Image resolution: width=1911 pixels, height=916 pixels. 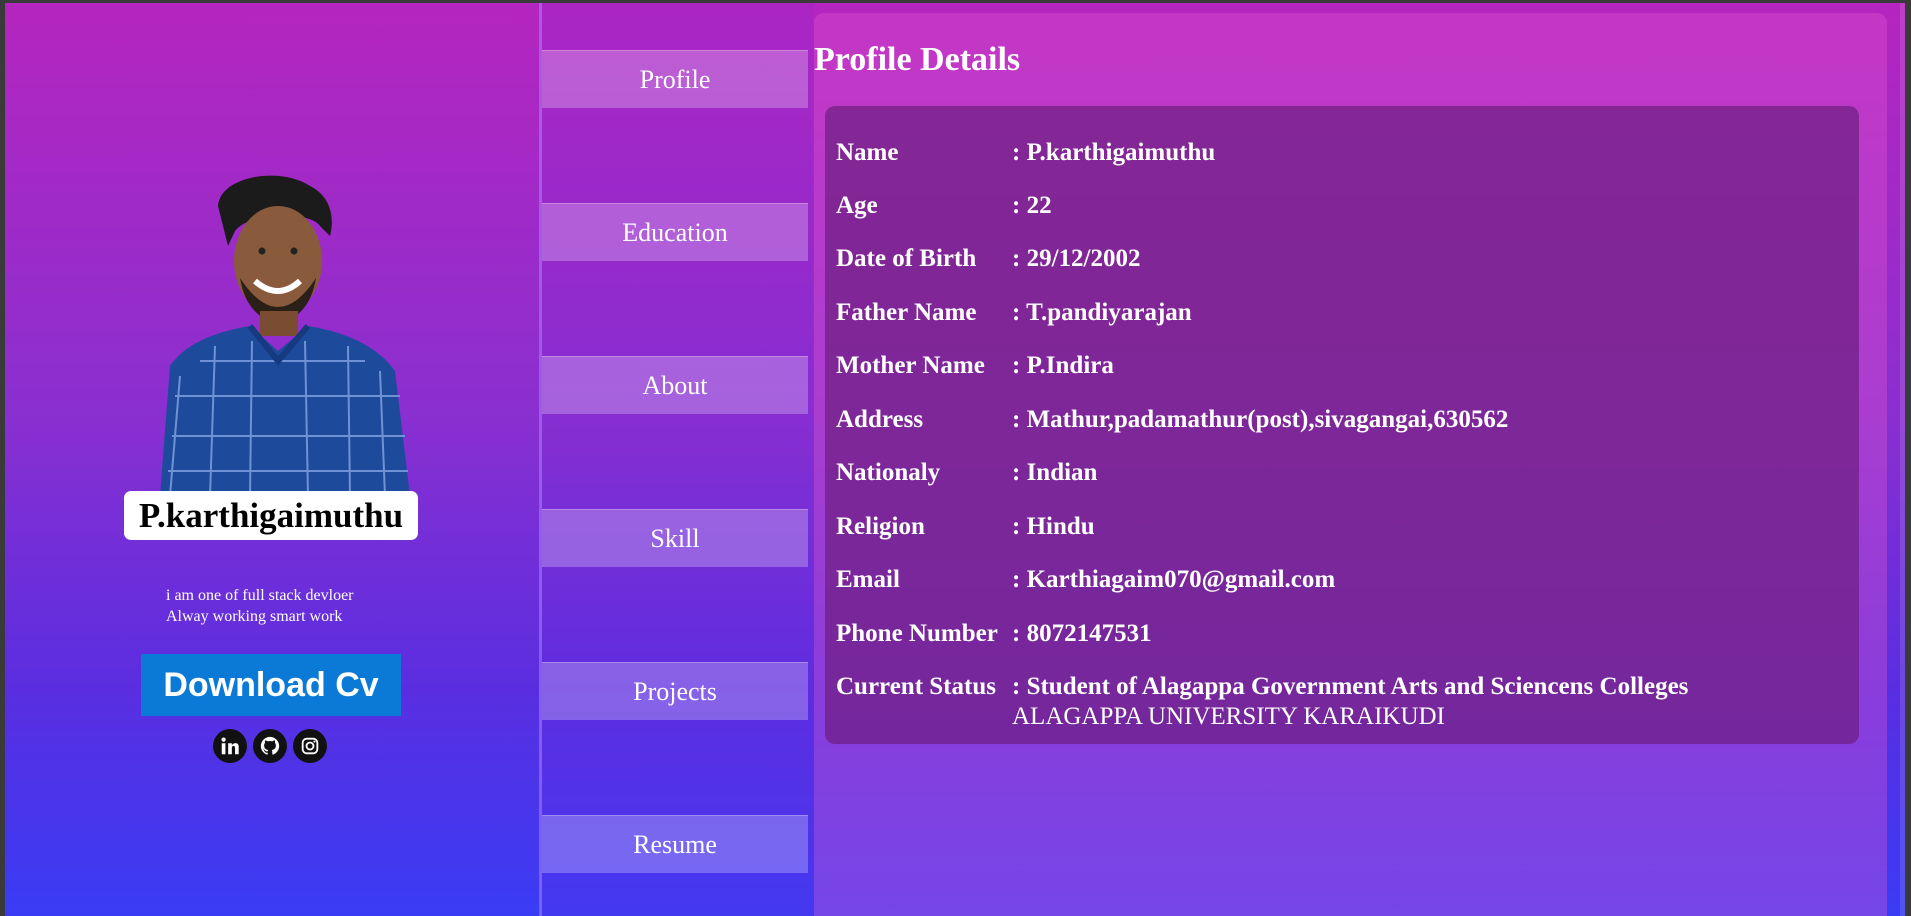 What do you see at coordinates (906, 312) in the screenshot?
I see `detail-label: Father Name` at bounding box center [906, 312].